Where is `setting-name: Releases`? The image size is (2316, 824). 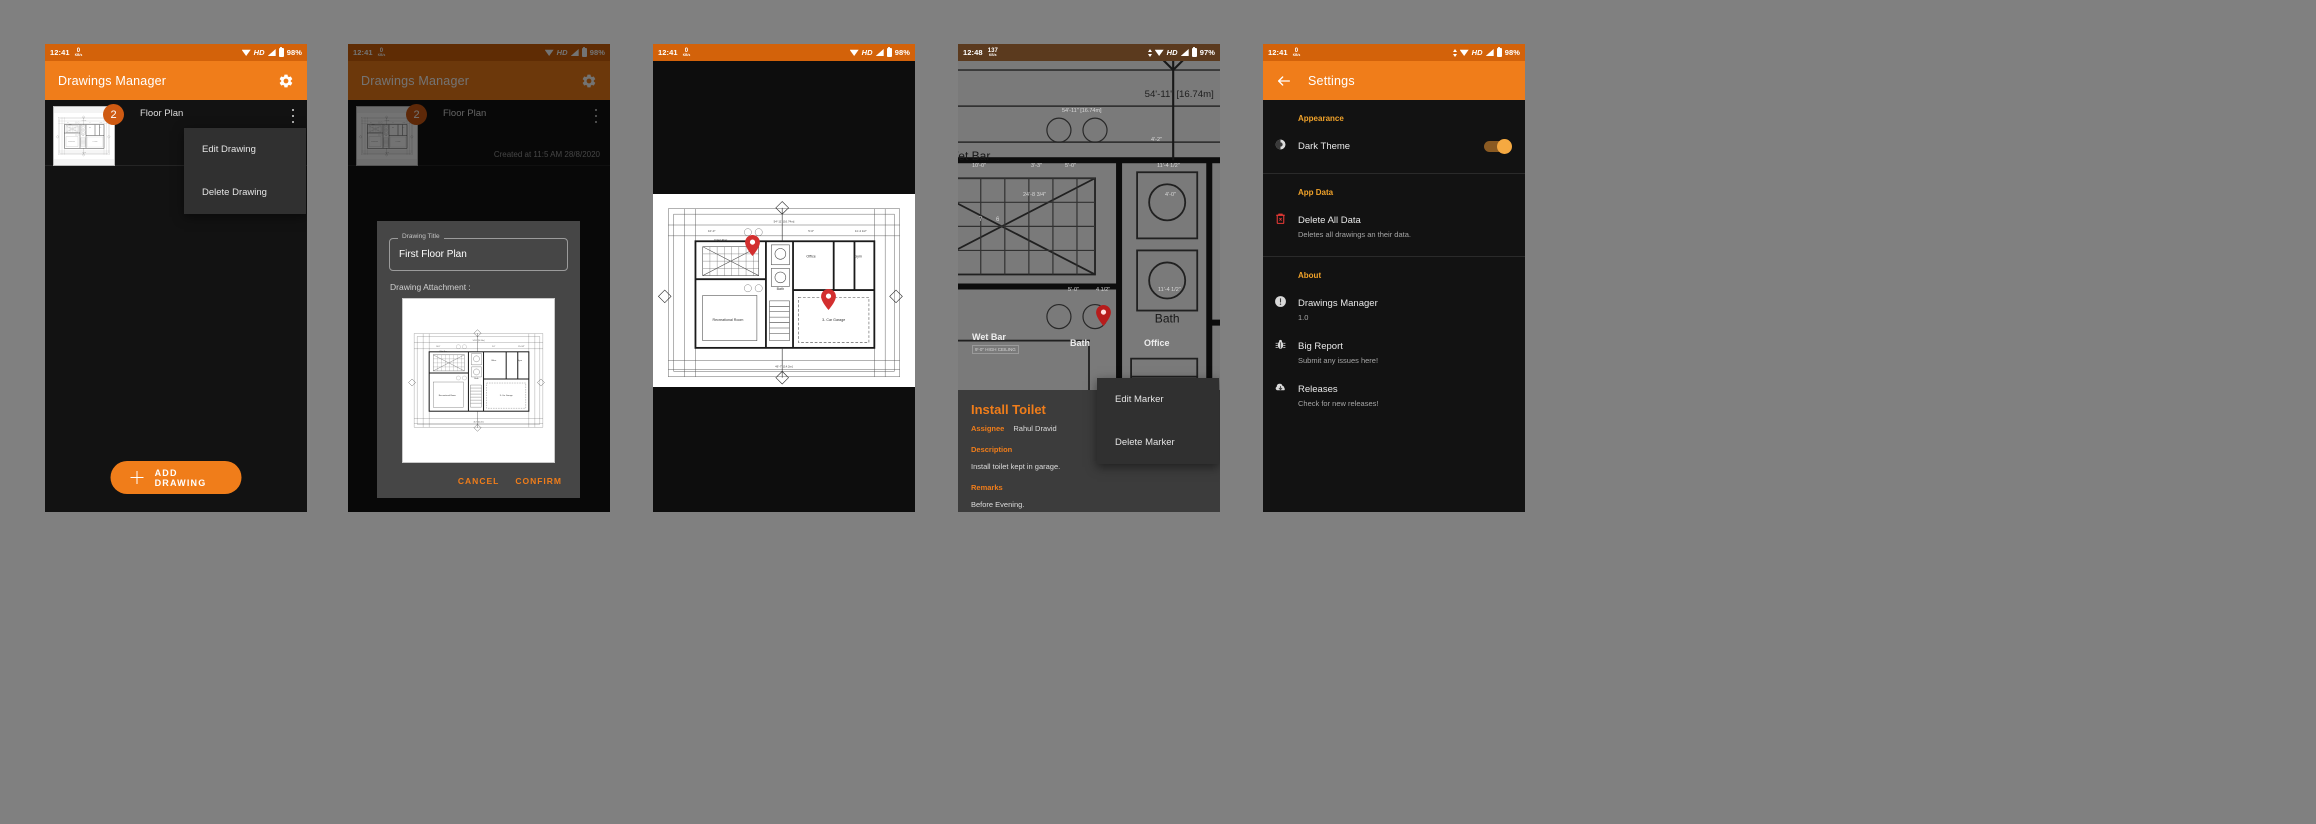
setting-name: Releases is located at coordinates (1318, 389).